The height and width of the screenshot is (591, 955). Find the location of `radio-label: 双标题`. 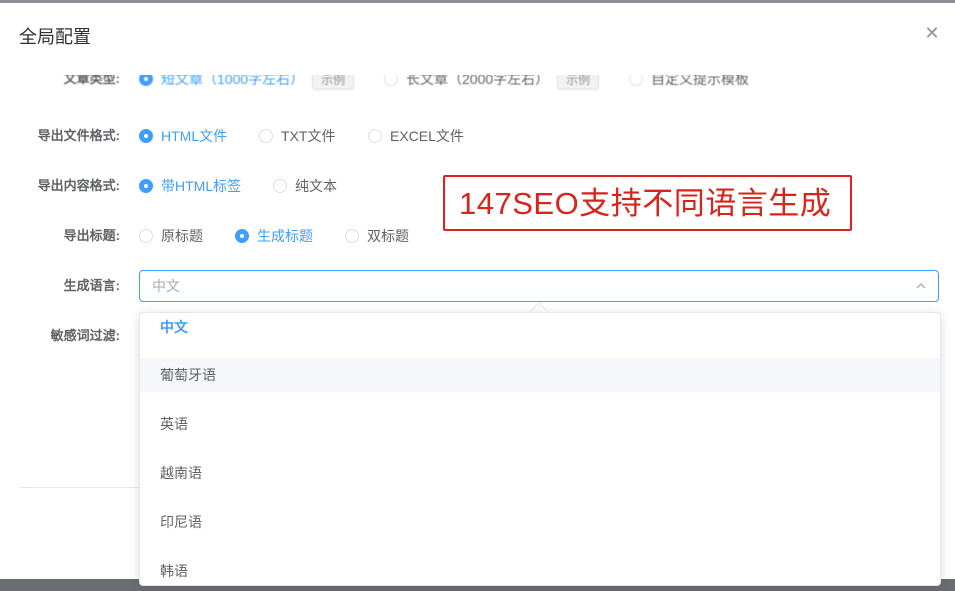

radio-label: 双标题 is located at coordinates (388, 236).